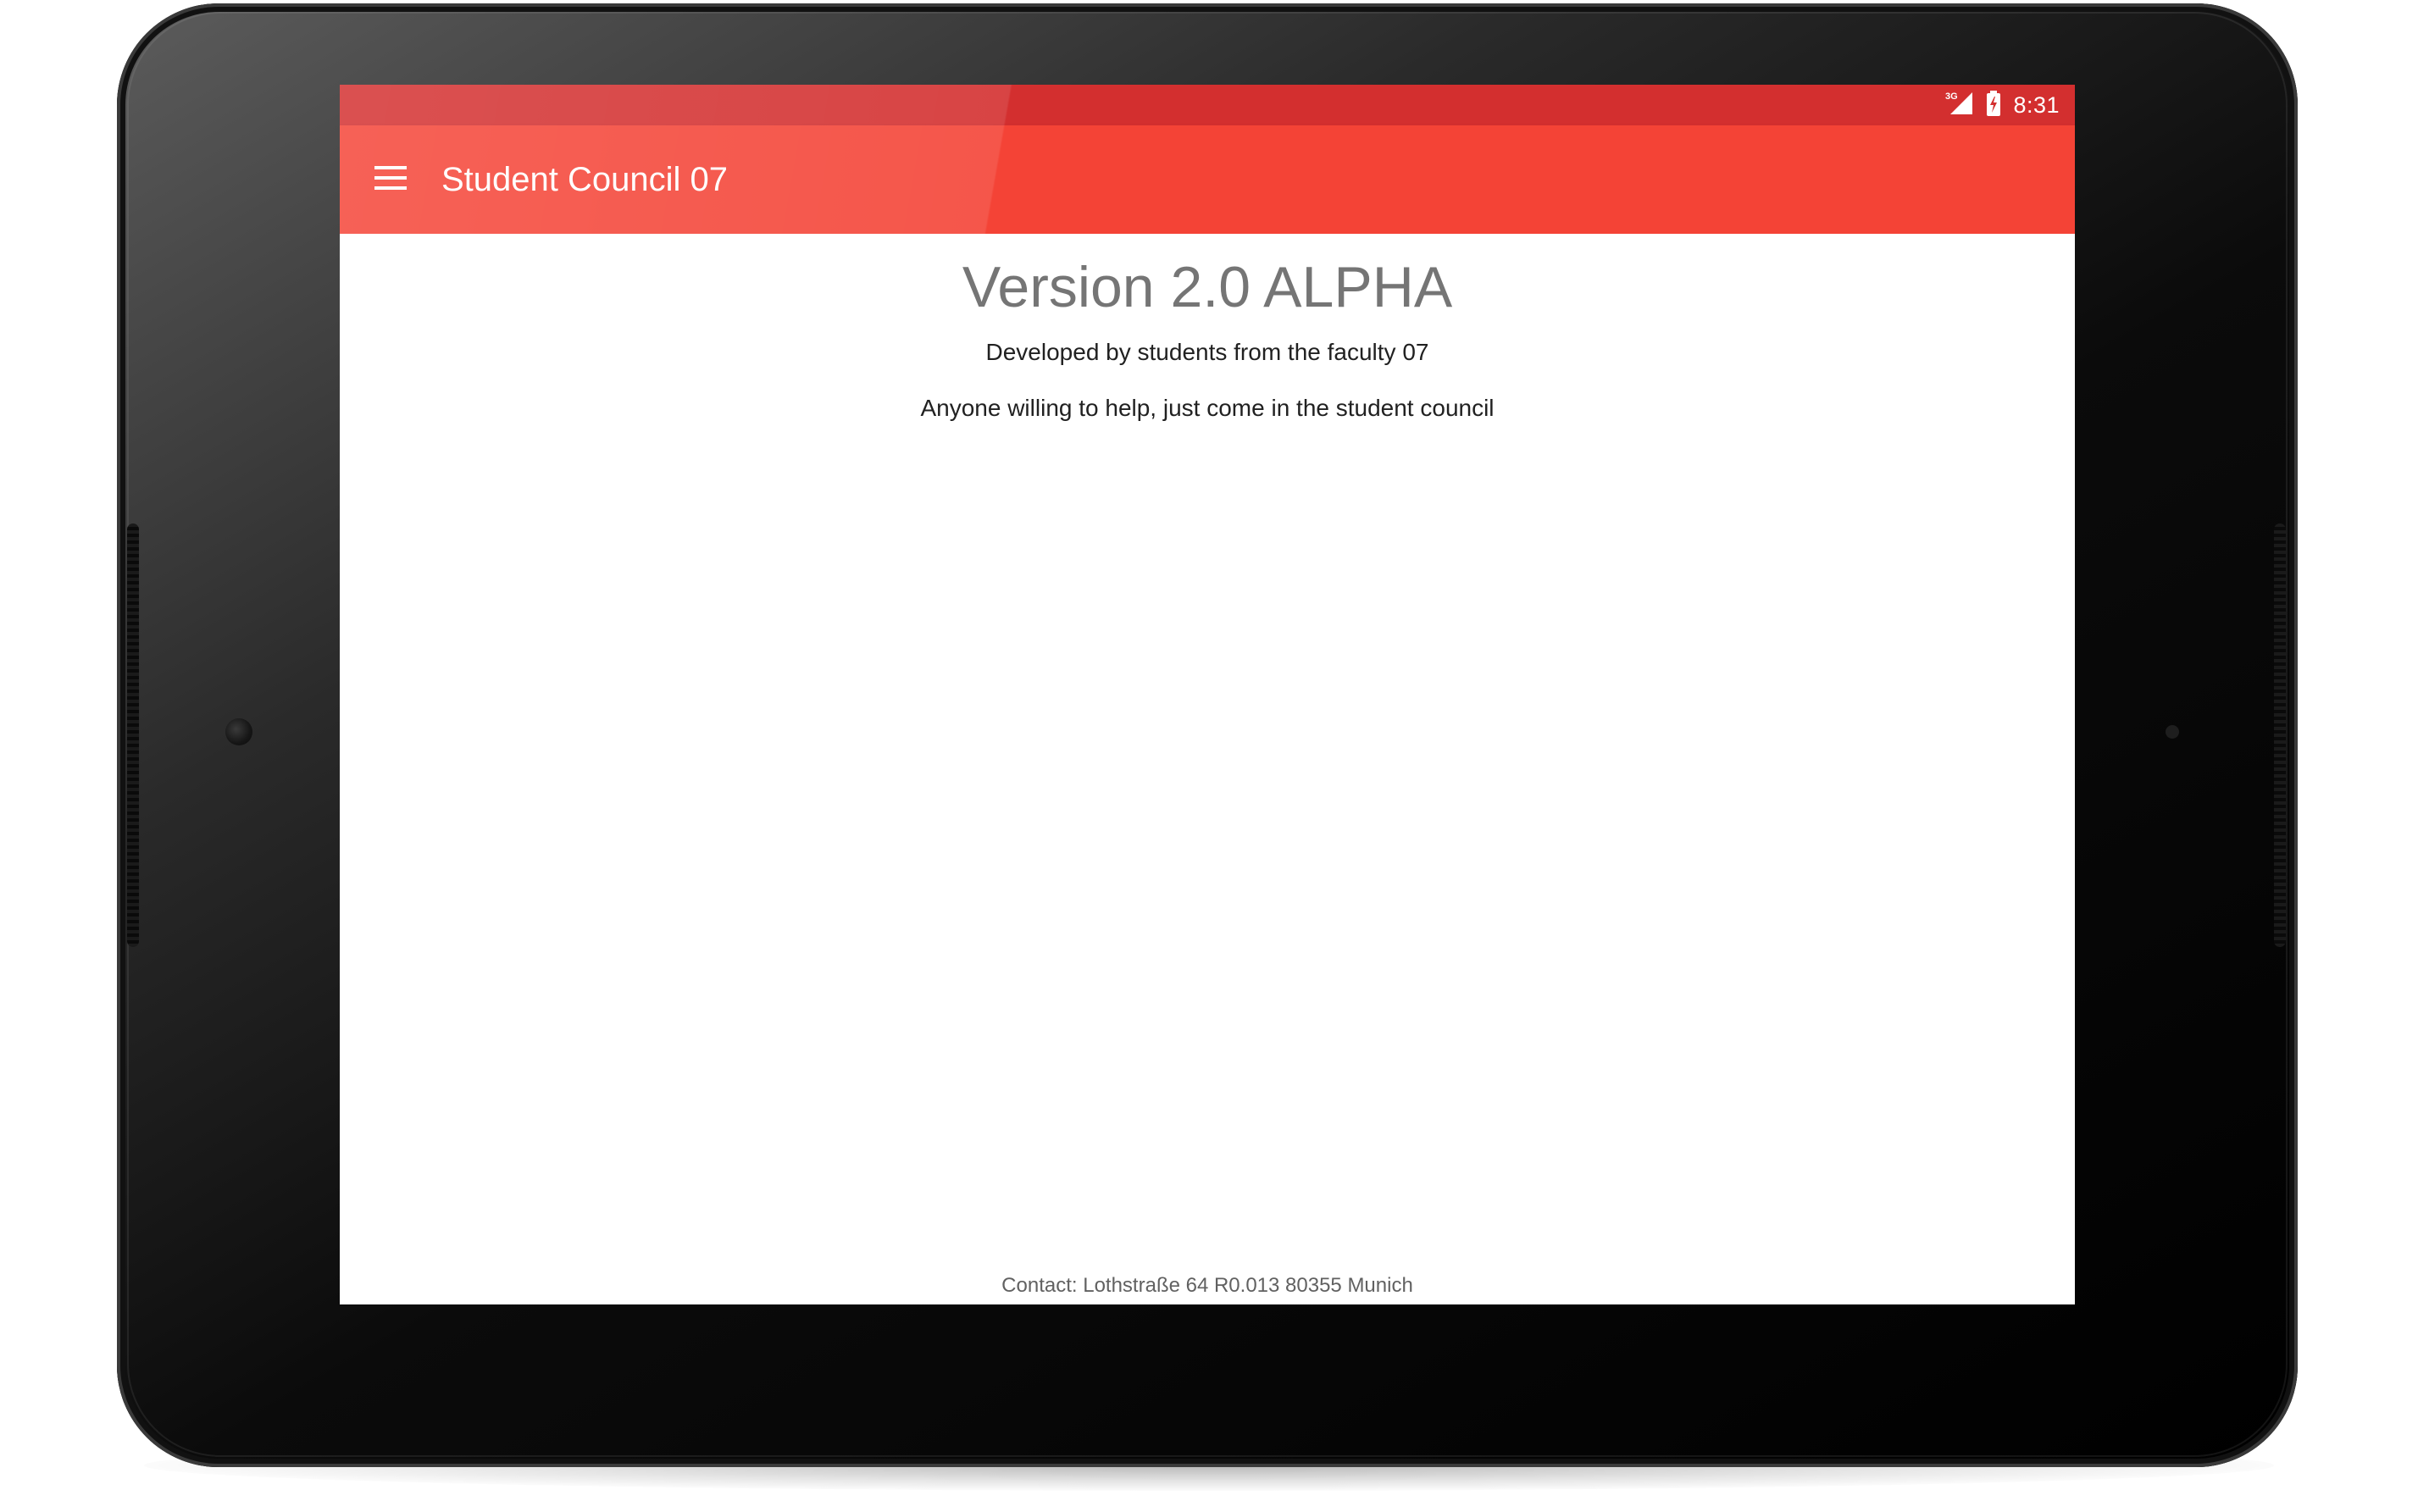  I want to click on version-title: Version 2.0 ALPHA, so click(1207, 287).